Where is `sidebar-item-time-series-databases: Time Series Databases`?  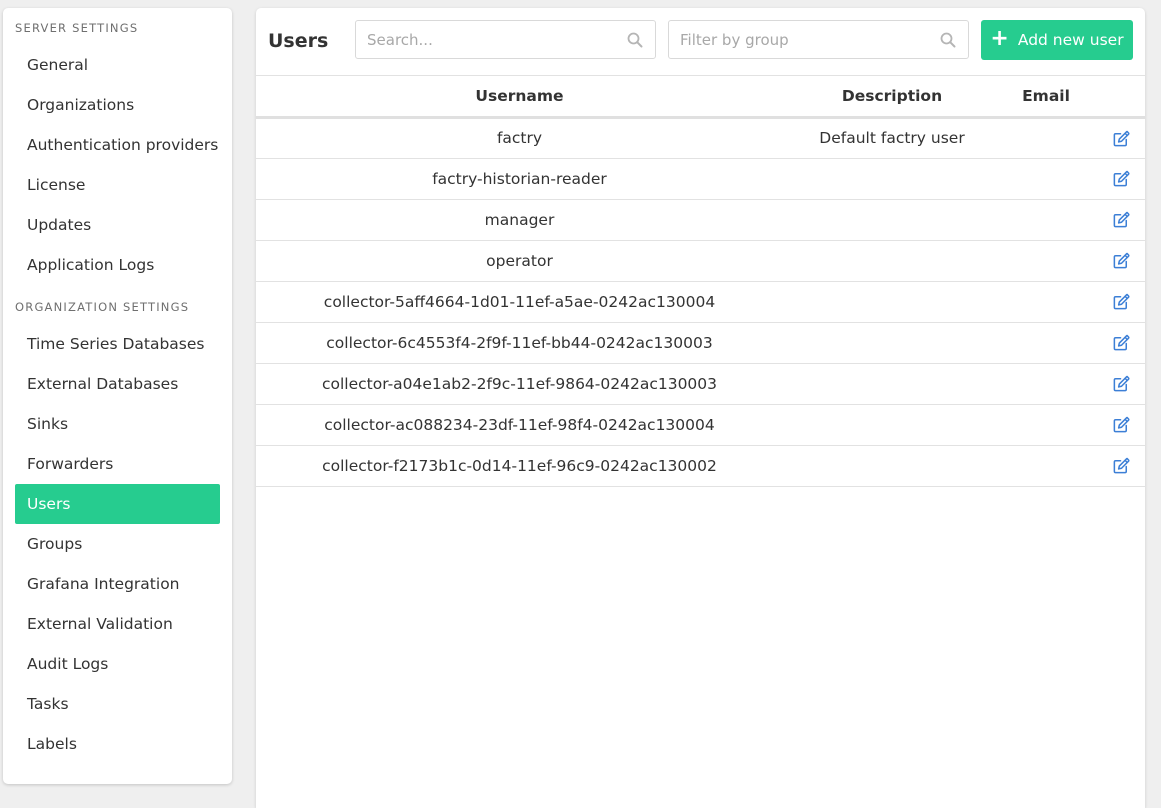
sidebar-item-time-series-databases: Time Series Databases is located at coordinates (117, 344).